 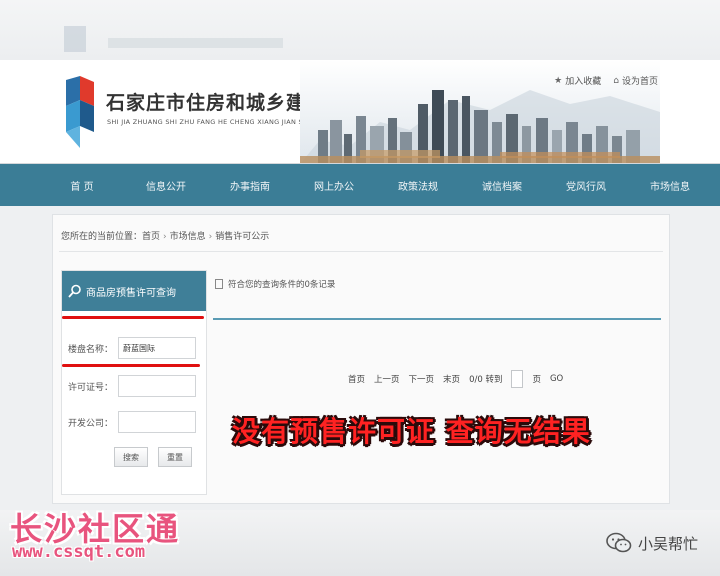 What do you see at coordinates (437, 319) in the screenshot?
I see `results-divider` at bounding box center [437, 319].